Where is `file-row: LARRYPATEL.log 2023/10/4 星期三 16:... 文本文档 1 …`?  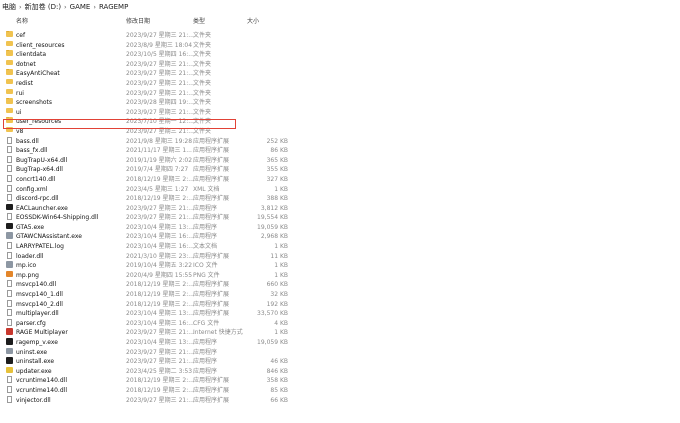 file-row: LARRYPATEL.log 2023/10/4 星期三 16:... 文本文档 1 … is located at coordinates (340, 247).